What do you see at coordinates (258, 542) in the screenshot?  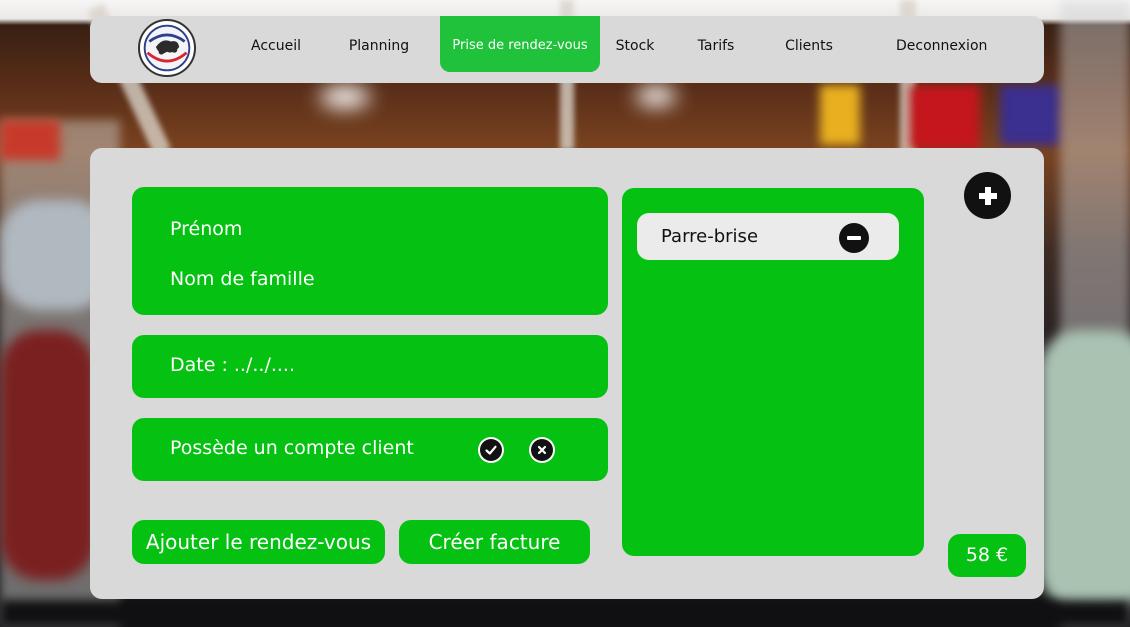 I see `add-appointment-button: Ajouter le rendez-vous` at bounding box center [258, 542].